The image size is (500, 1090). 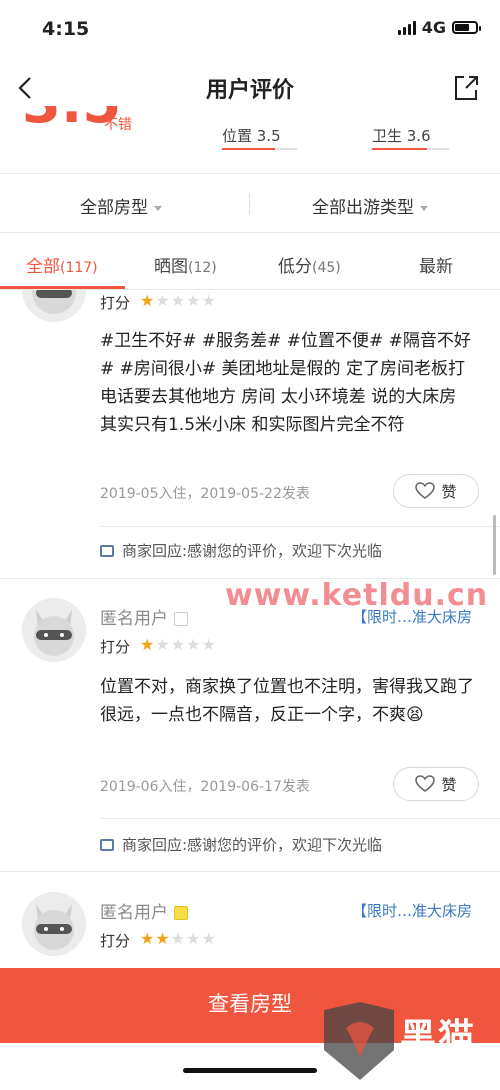 What do you see at coordinates (494, 545) in the screenshot?
I see `scrollbar` at bounding box center [494, 545].